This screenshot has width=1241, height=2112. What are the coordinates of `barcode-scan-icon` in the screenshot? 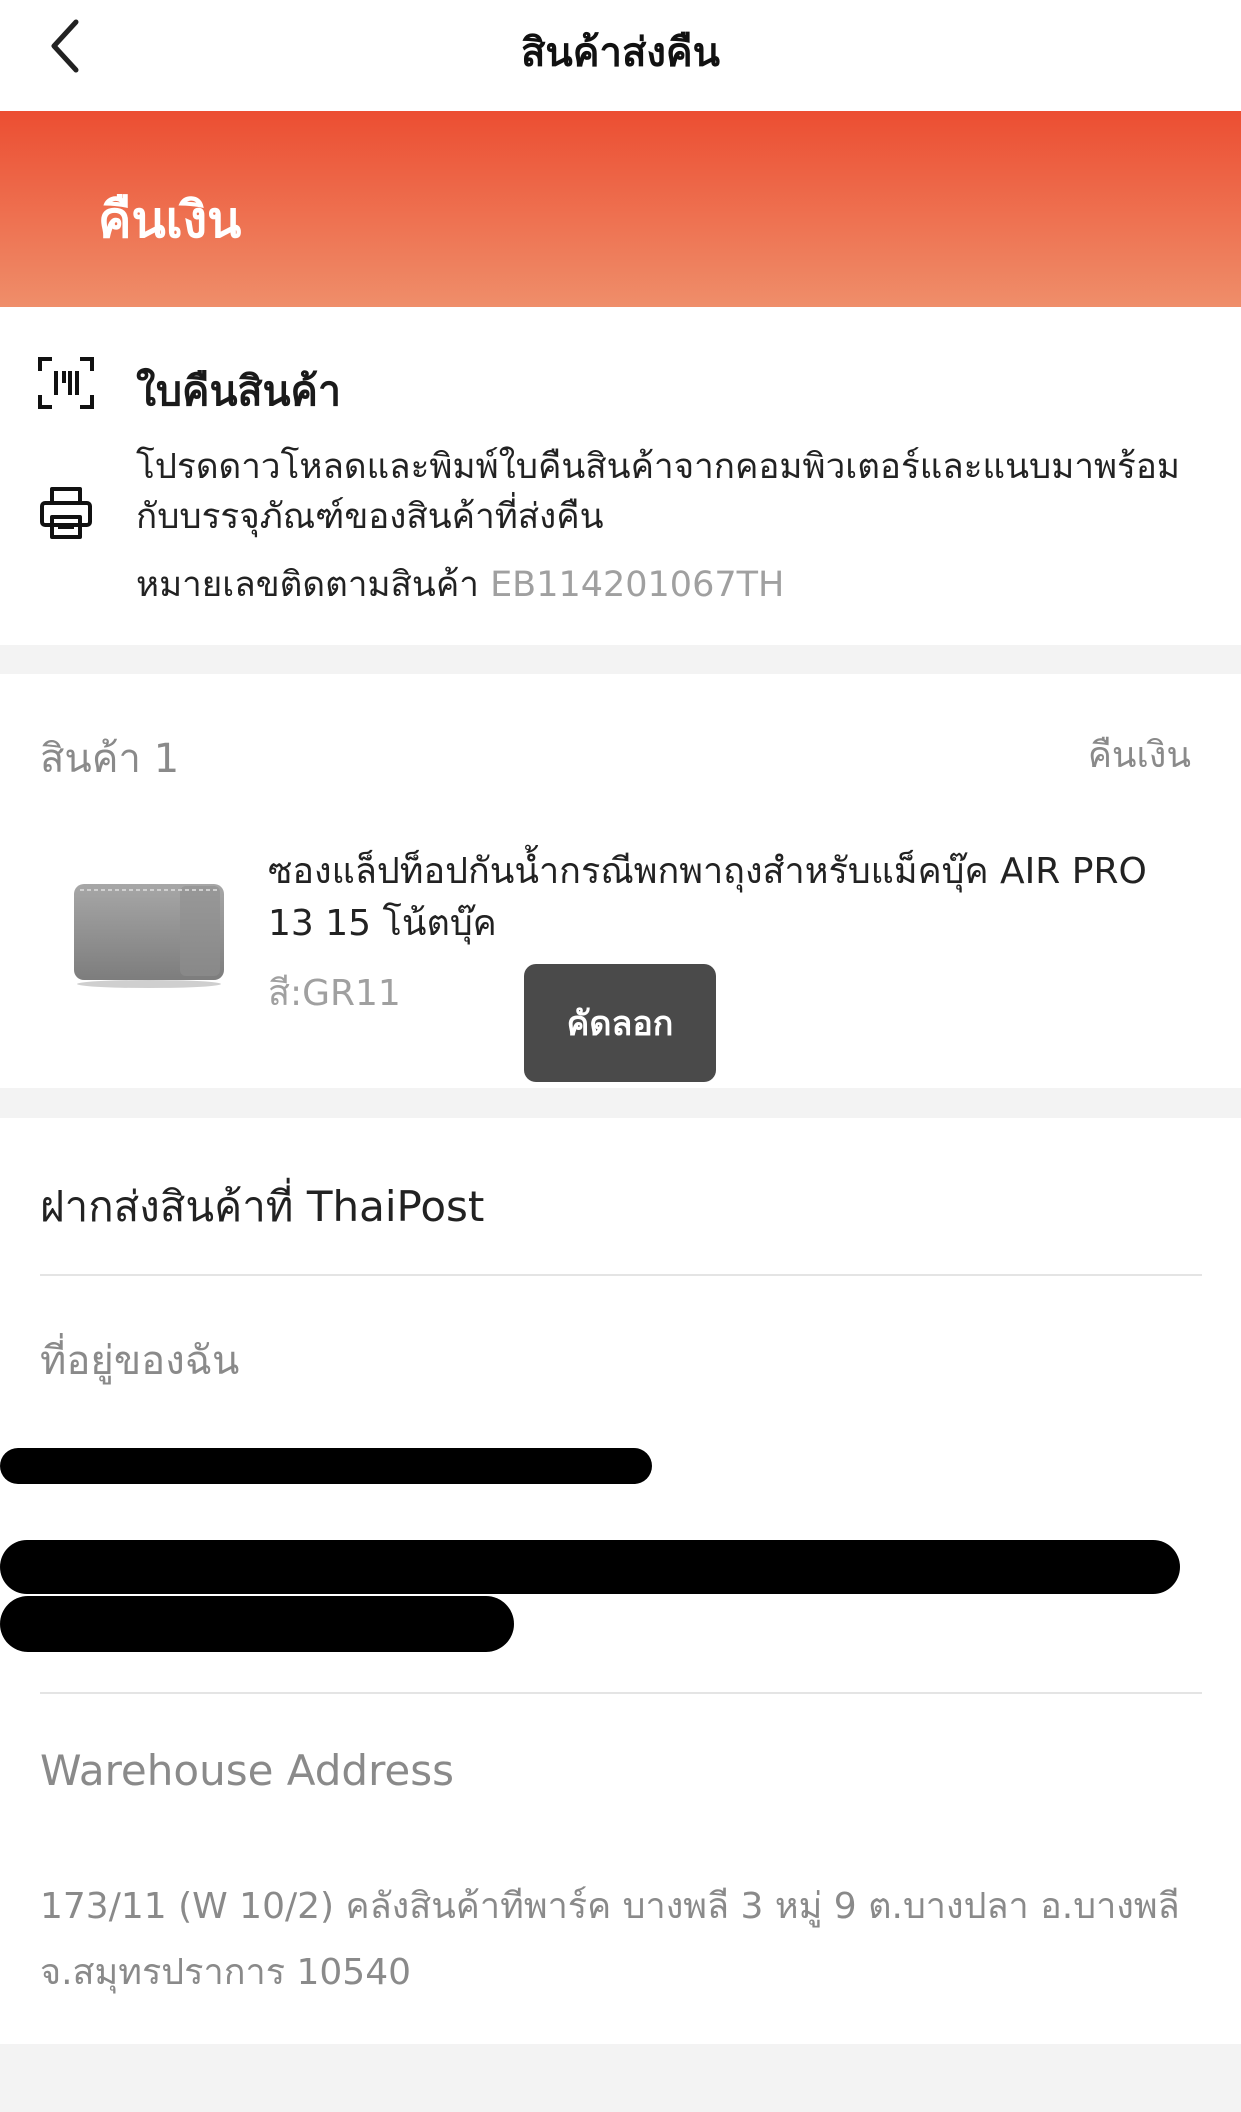 It's located at (66, 383).